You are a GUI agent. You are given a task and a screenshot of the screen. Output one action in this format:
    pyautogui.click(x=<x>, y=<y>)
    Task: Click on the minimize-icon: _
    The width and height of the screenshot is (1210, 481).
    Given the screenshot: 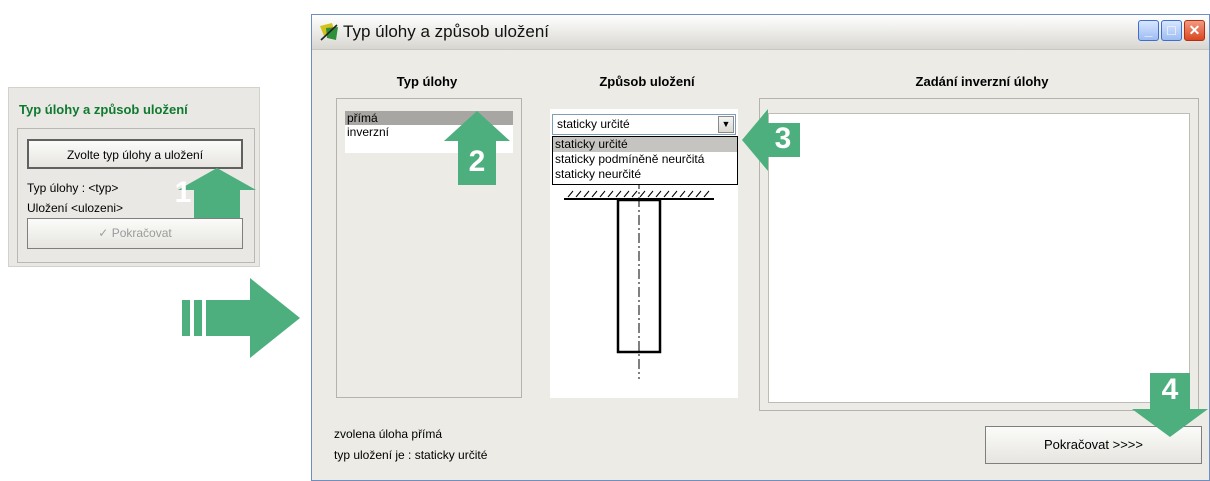 What is the action you would take?
    pyautogui.click(x=1148, y=30)
    